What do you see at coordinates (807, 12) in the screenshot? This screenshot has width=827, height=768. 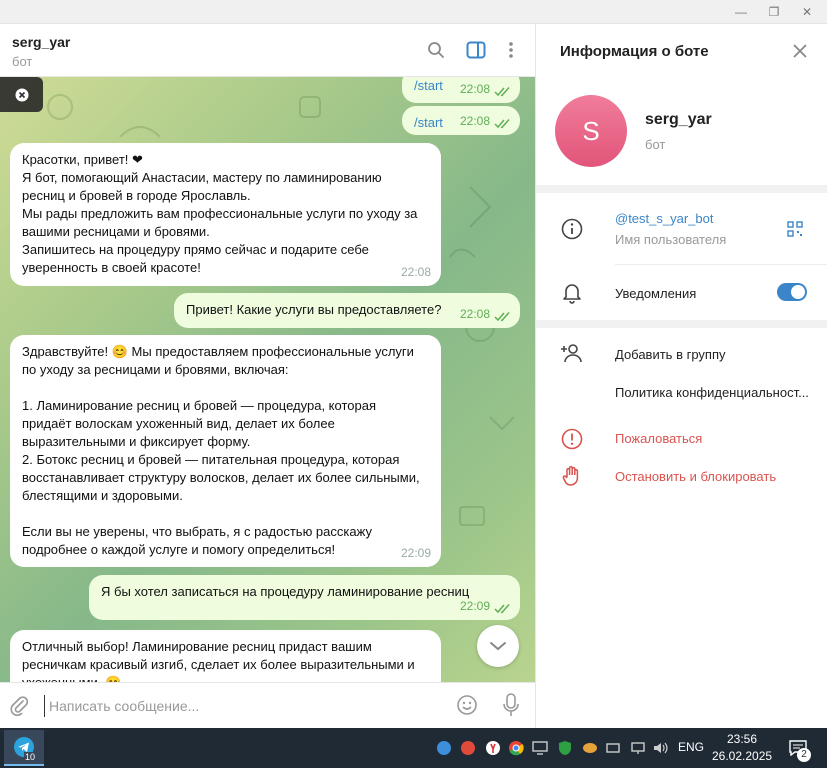 I see `close-window-button: ✕` at bounding box center [807, 12].